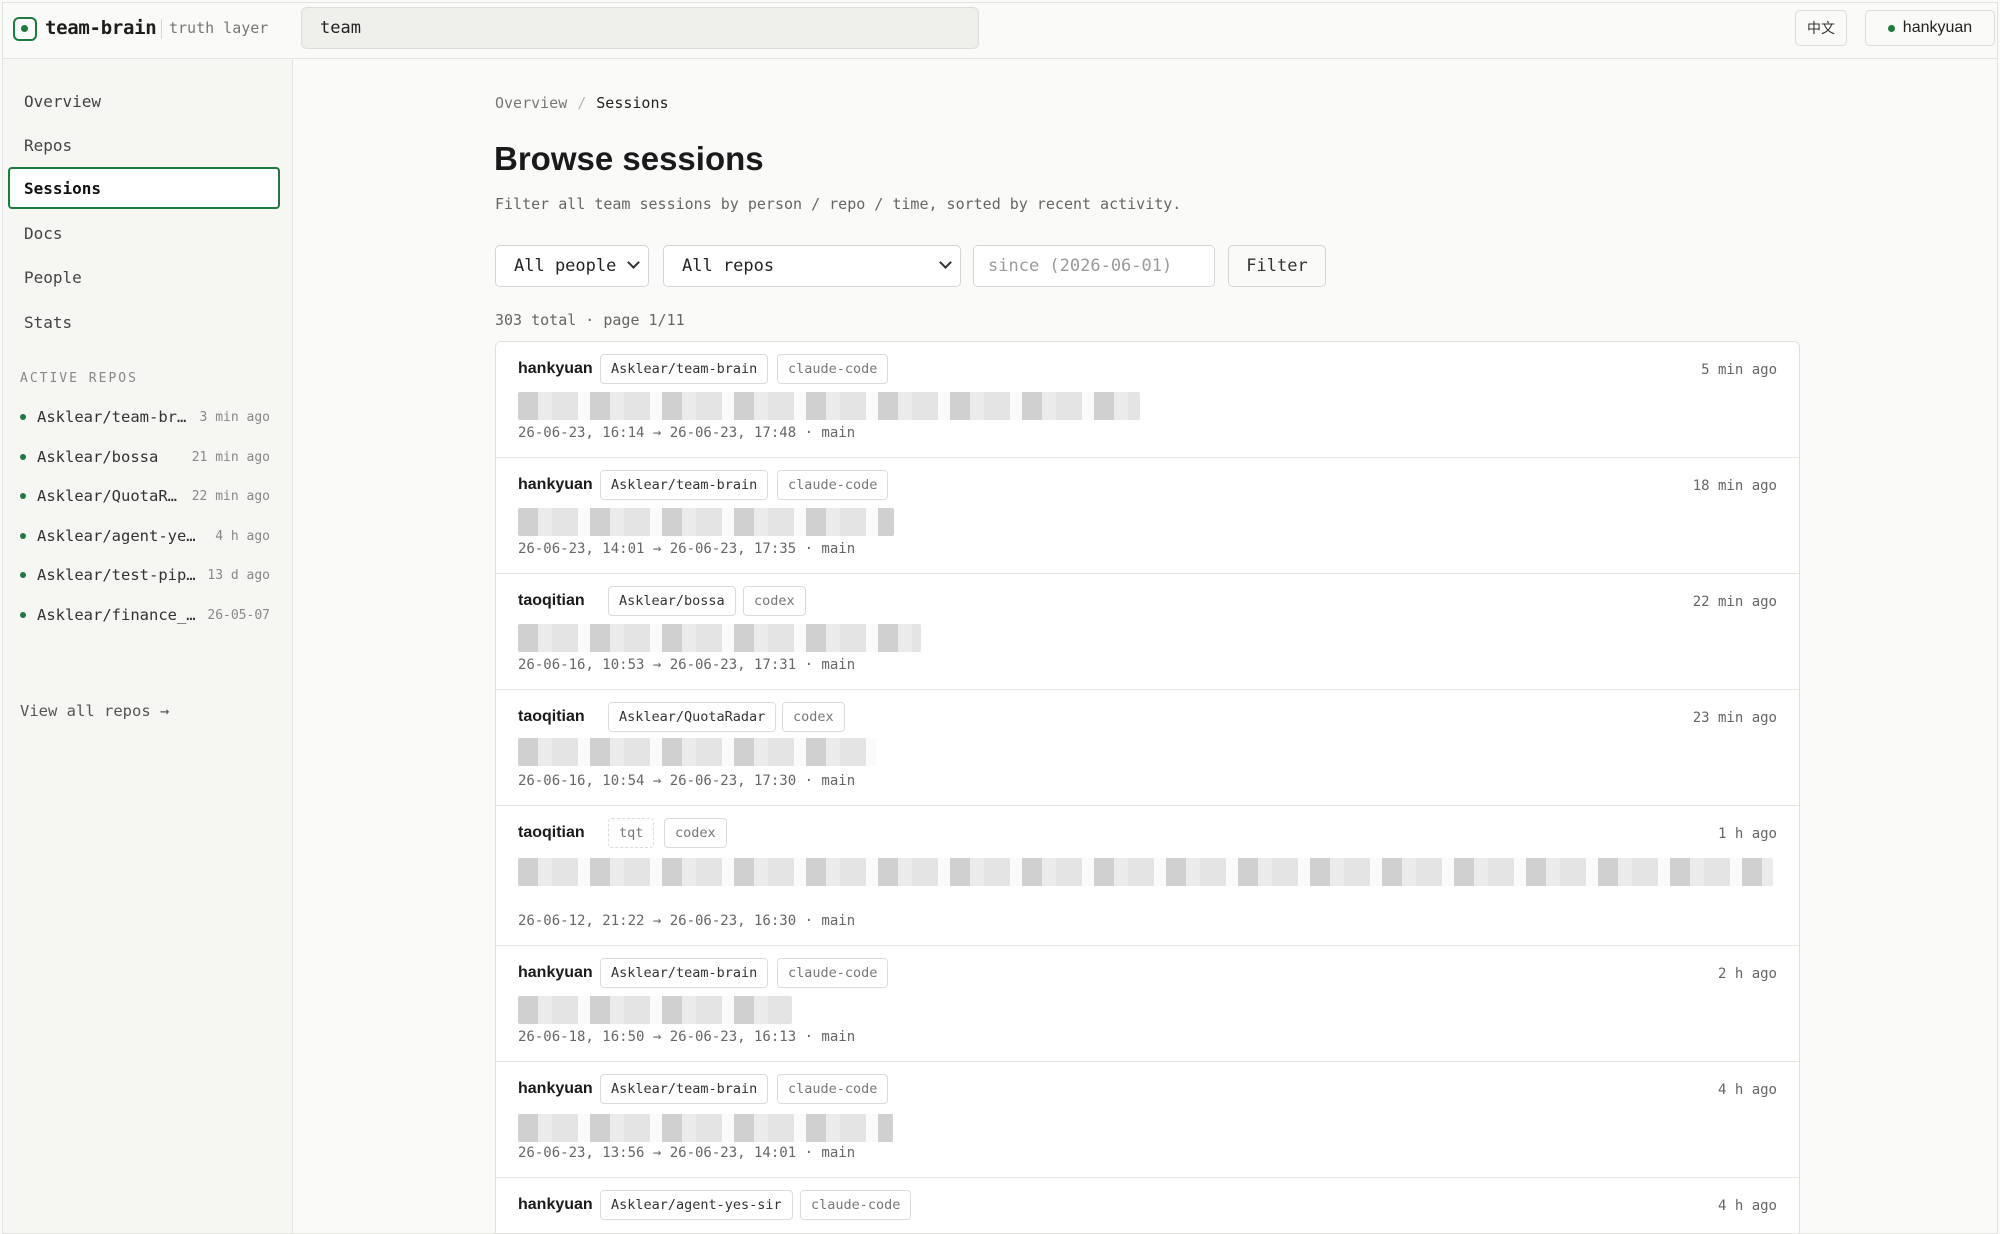 The width and height of the screenshot is (2000, 1234). Describe the element at coordinates (1937, 27) in the screenshot. I see `user-name: hankyuan` at that location.